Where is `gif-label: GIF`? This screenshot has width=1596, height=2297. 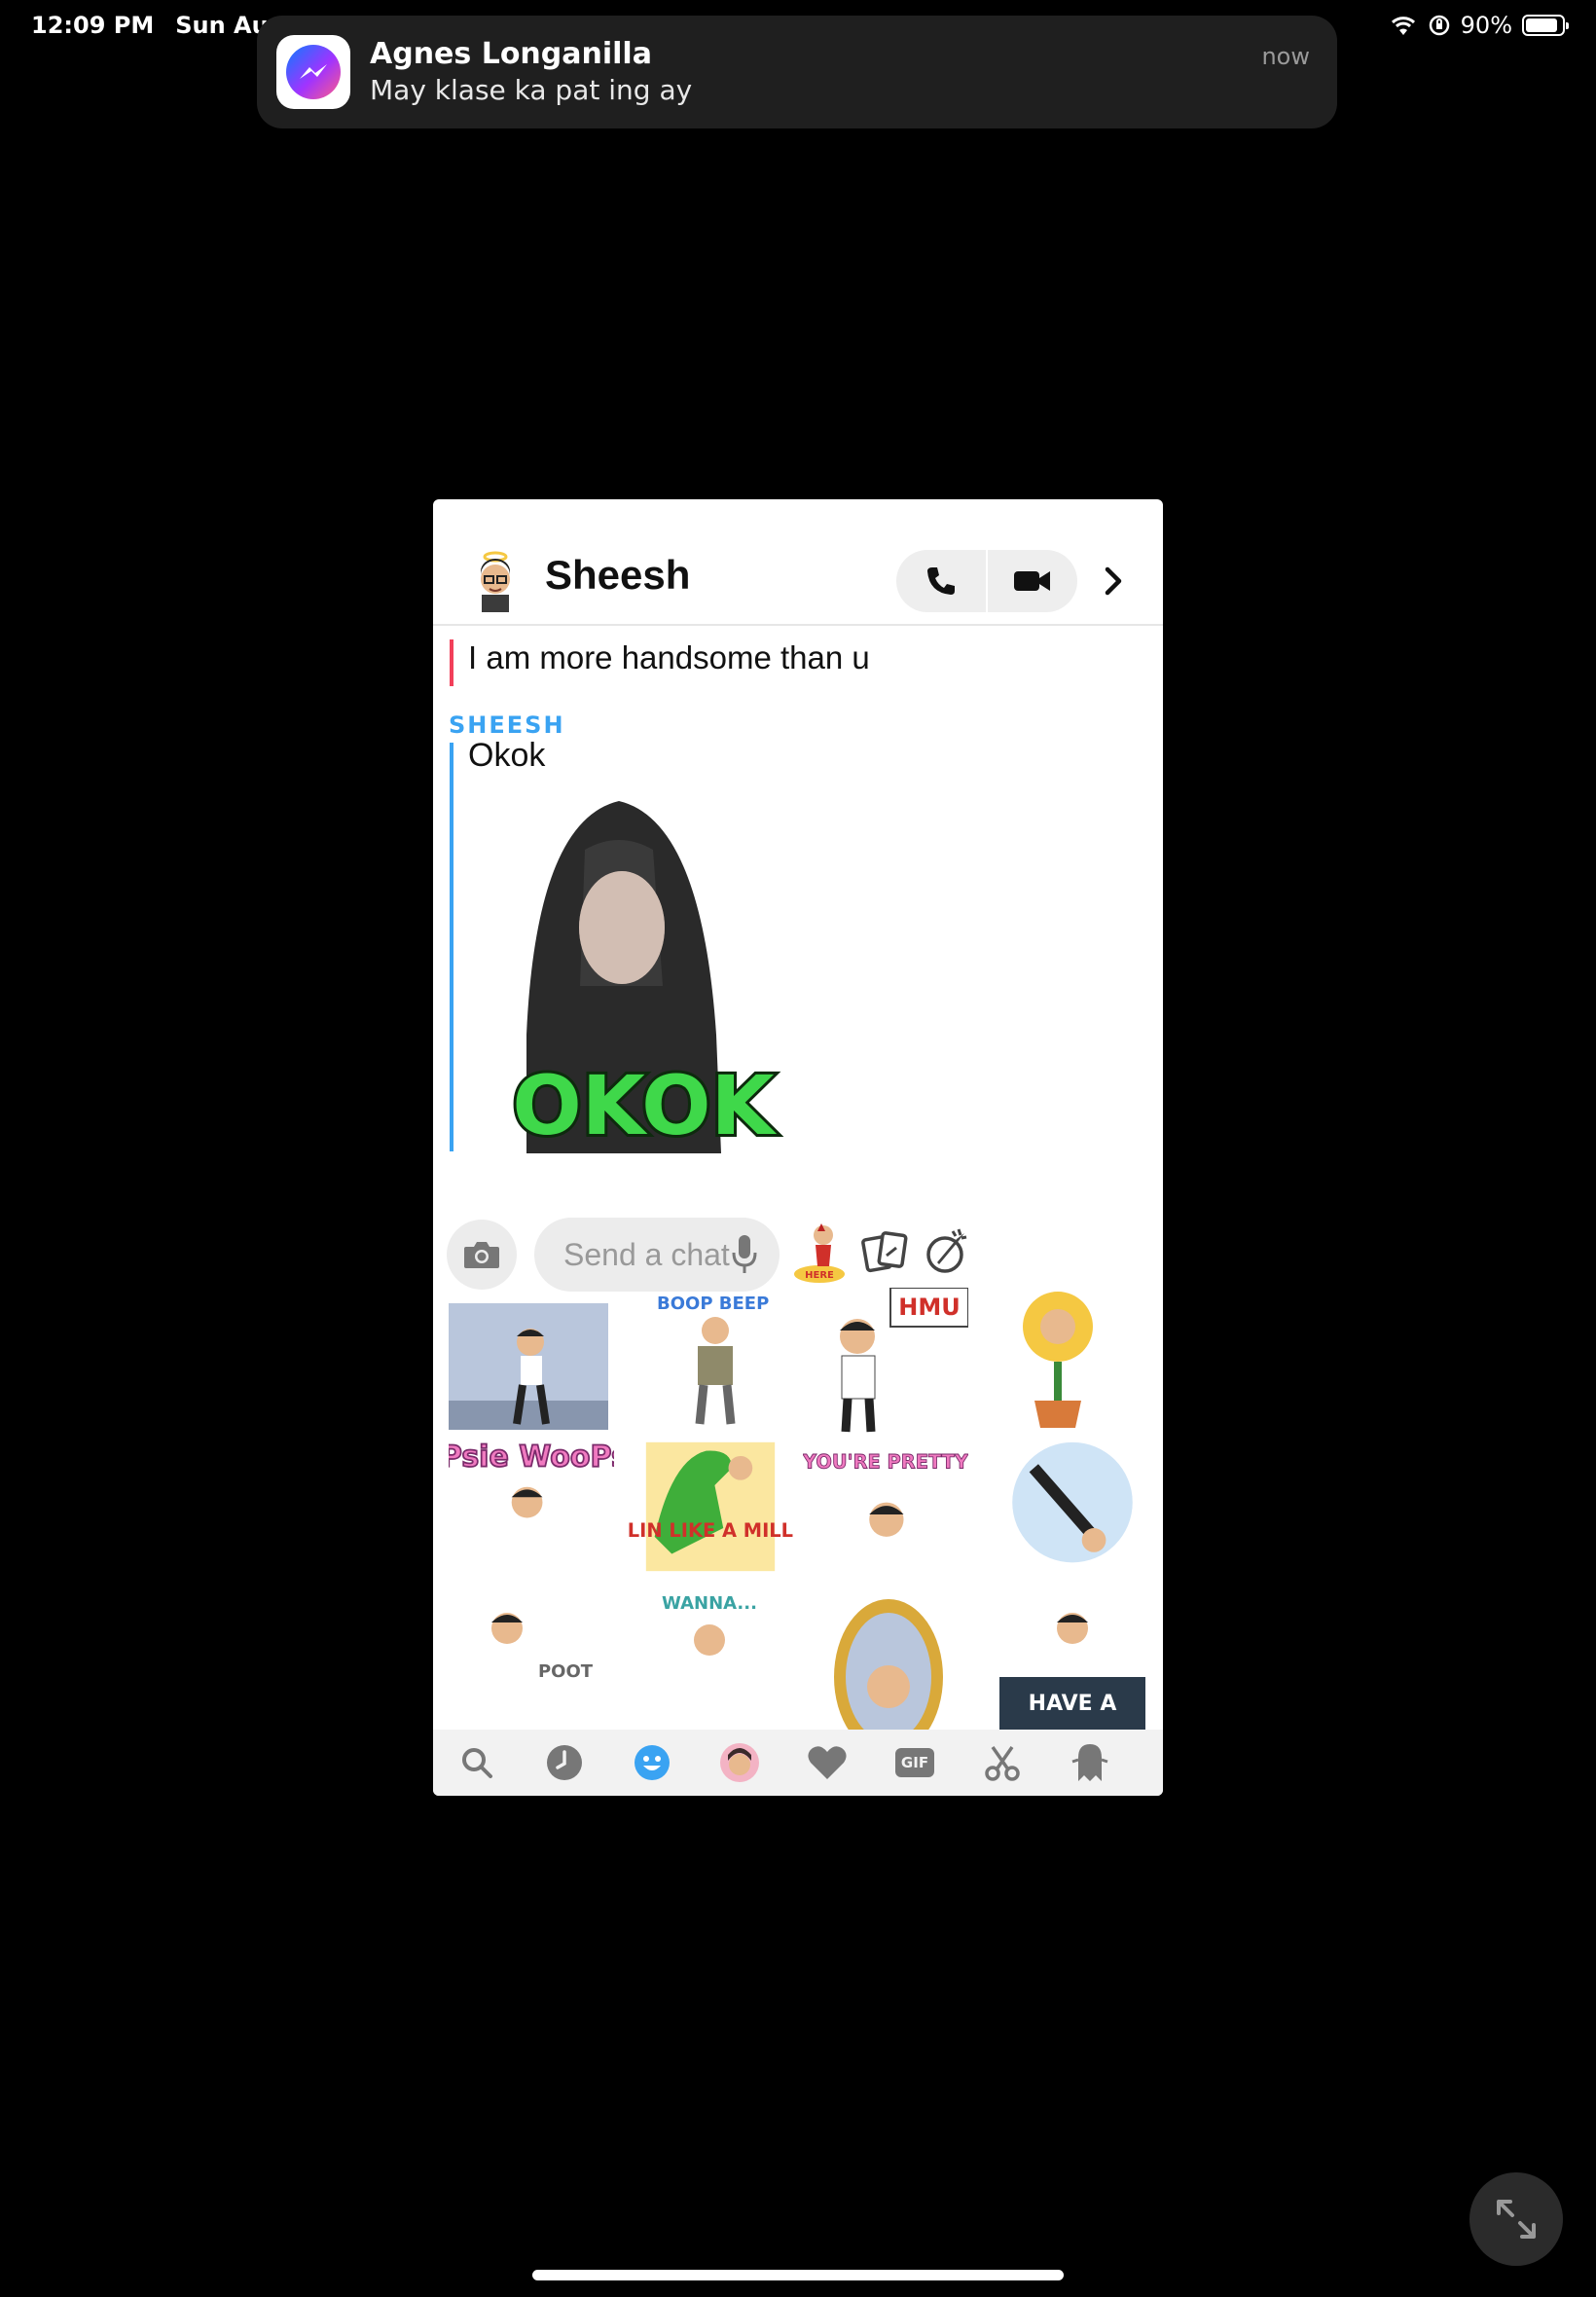
gif-label: GIF is located at coordinates (915, 1762).